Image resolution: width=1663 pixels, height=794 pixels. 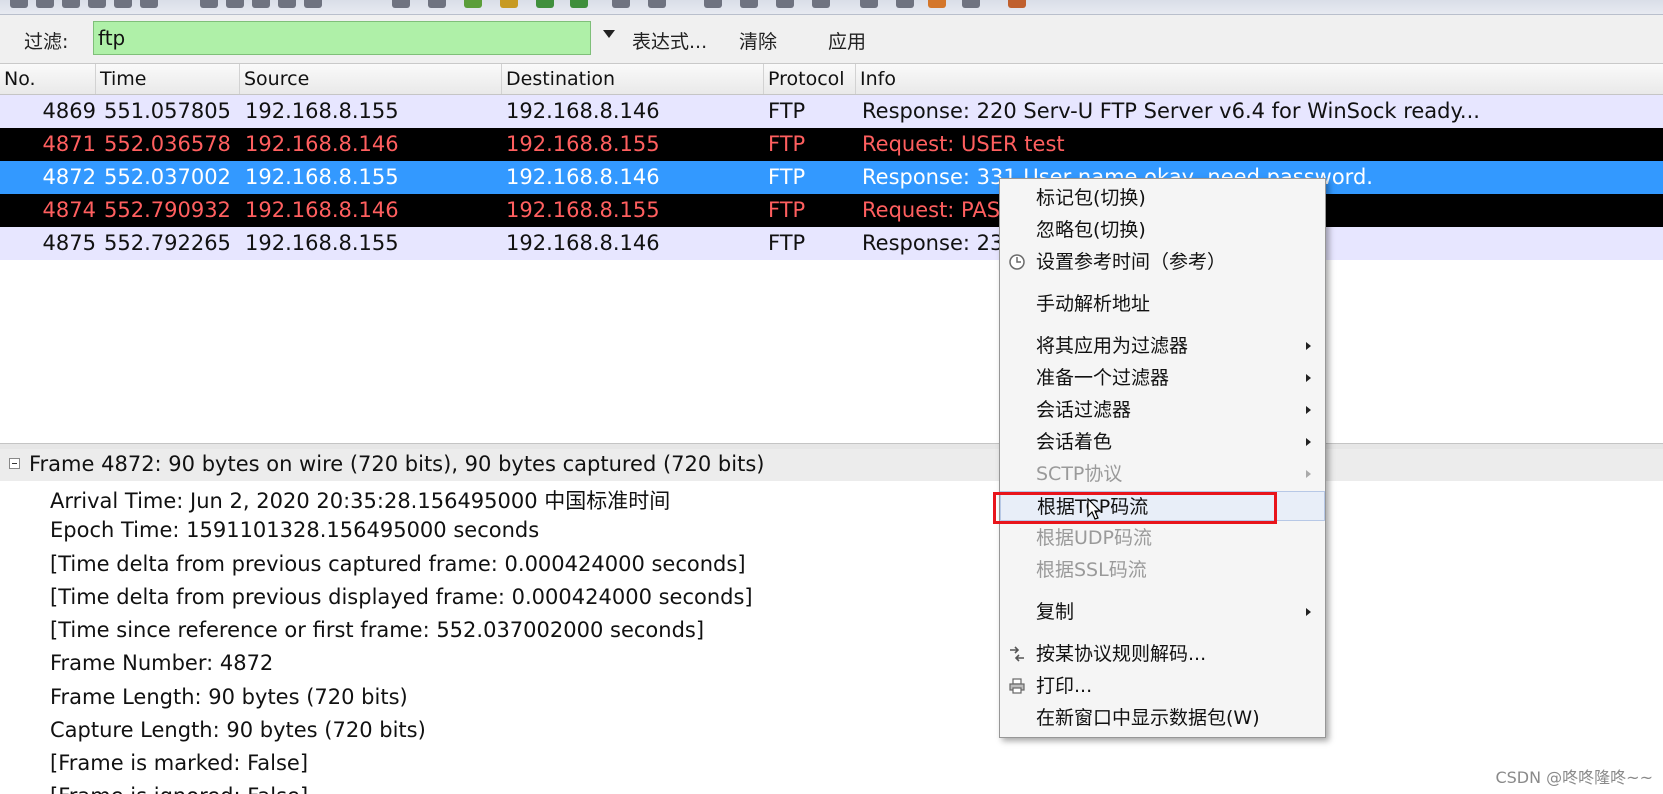 I want to click on menu-item-prepare-filter: 准备一个过滤器, so click(x=1162, y=378).